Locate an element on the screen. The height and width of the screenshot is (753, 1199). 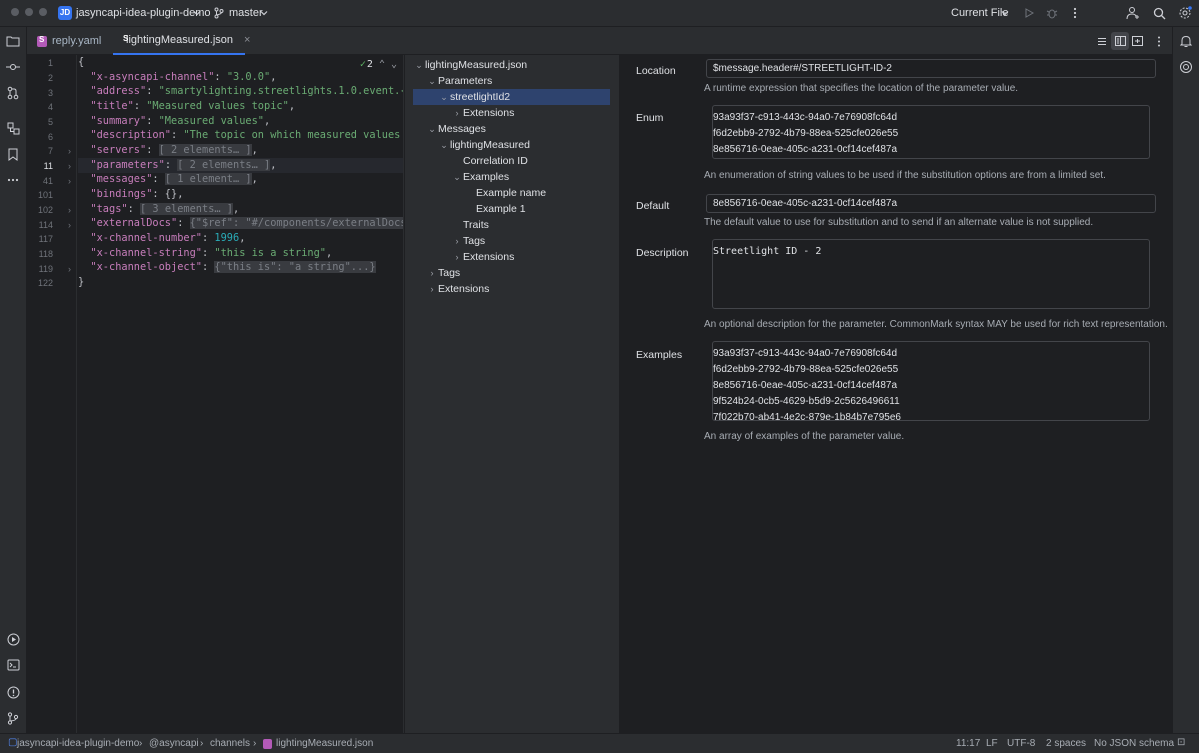
settings-icon is located at coordinates (1185, 13).